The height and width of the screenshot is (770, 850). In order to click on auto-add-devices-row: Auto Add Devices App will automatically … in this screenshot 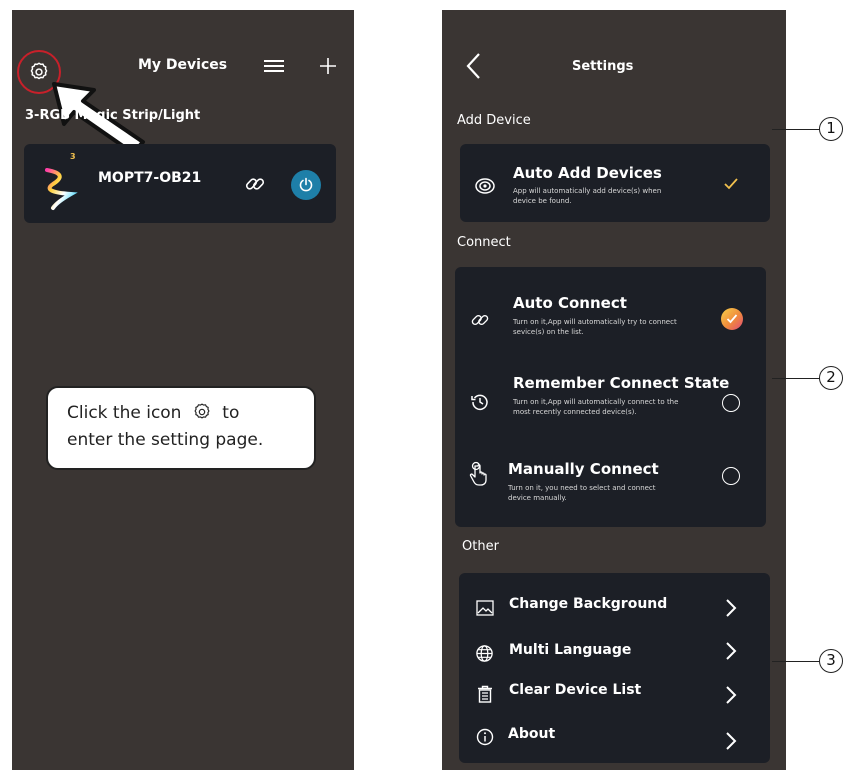, I will do `click(615, 183)`.